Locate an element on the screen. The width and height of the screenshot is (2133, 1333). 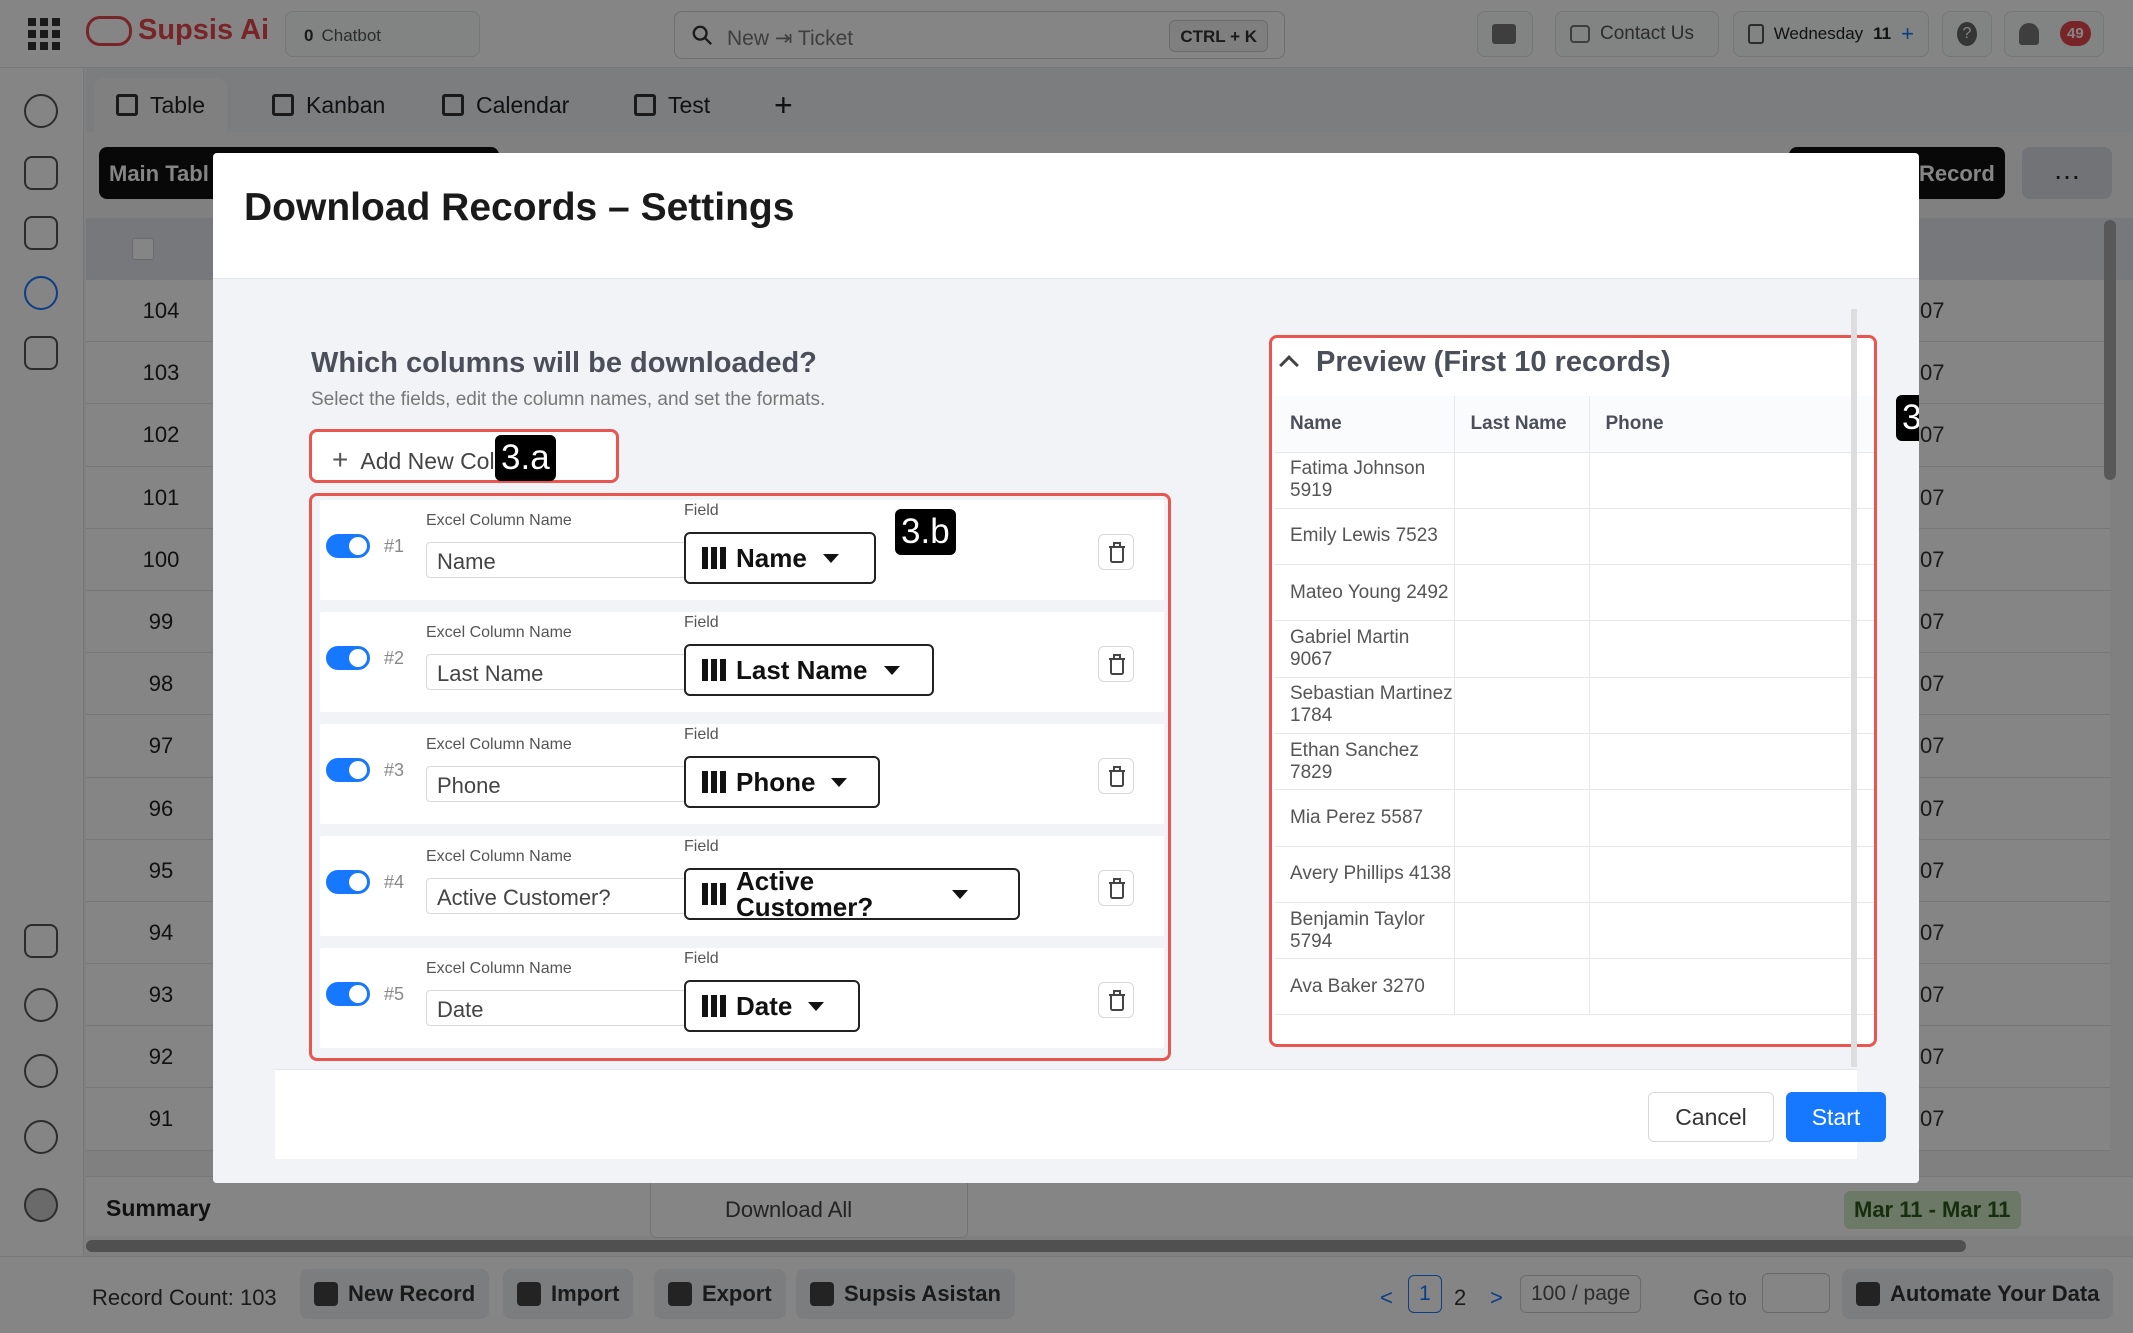
preview-row: Mia Perez 5587 is located at coordinates (1574, 818).